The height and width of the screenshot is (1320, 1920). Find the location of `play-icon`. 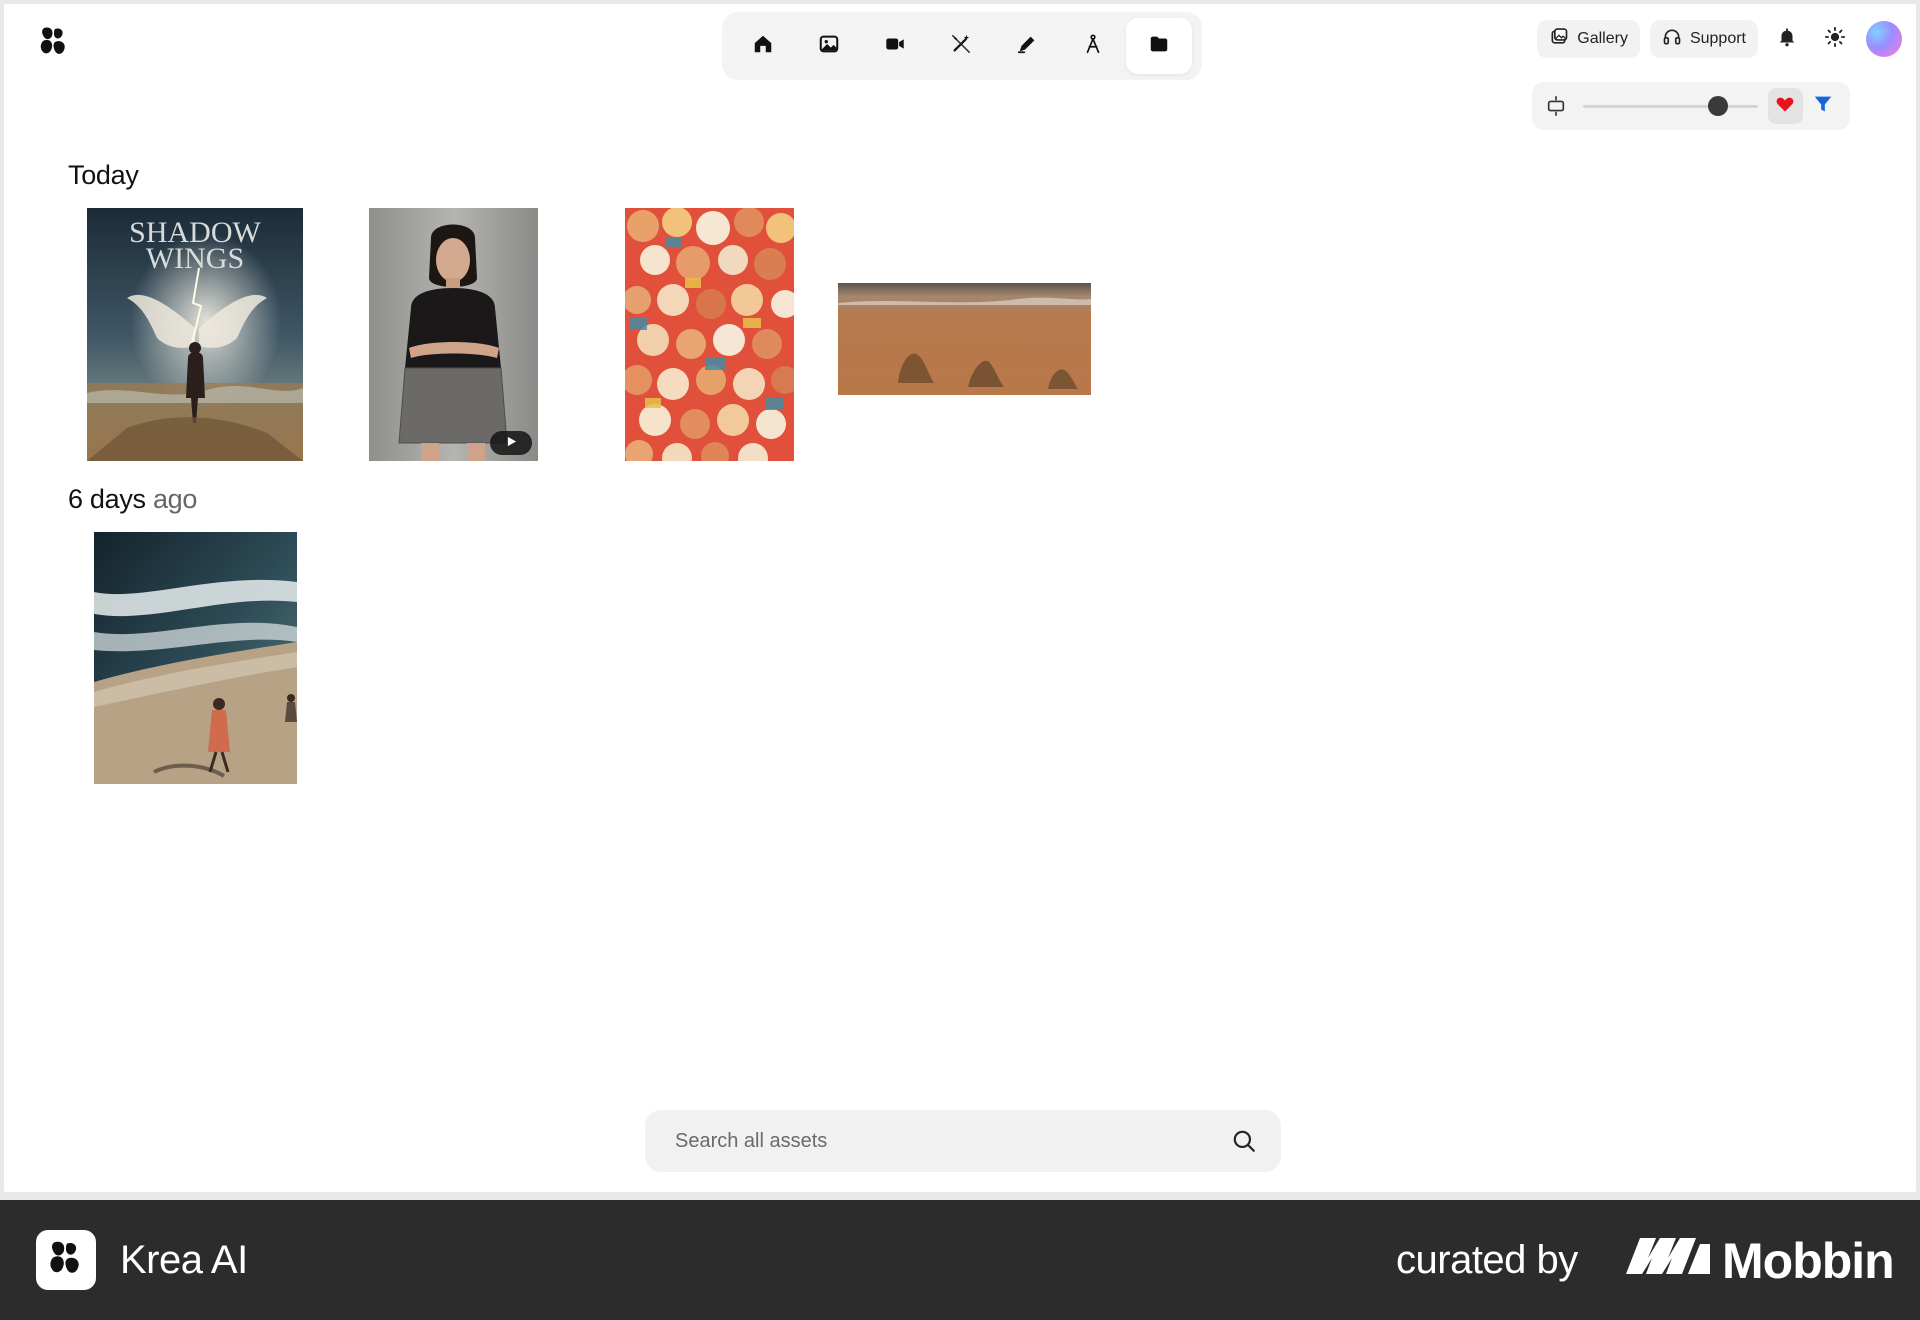

play-icon is located at coordinates (511, 443).